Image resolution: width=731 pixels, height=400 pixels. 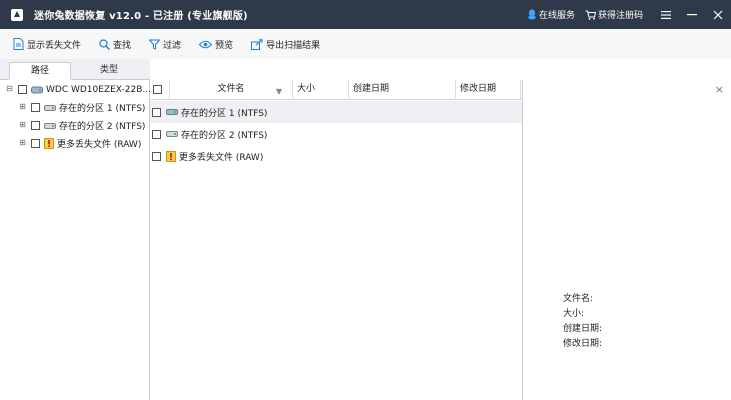 What do you see at coordinates (278, 91) in the screenshot?
I see `sort-down-icon: ▼` at bounding box center [278, 91].